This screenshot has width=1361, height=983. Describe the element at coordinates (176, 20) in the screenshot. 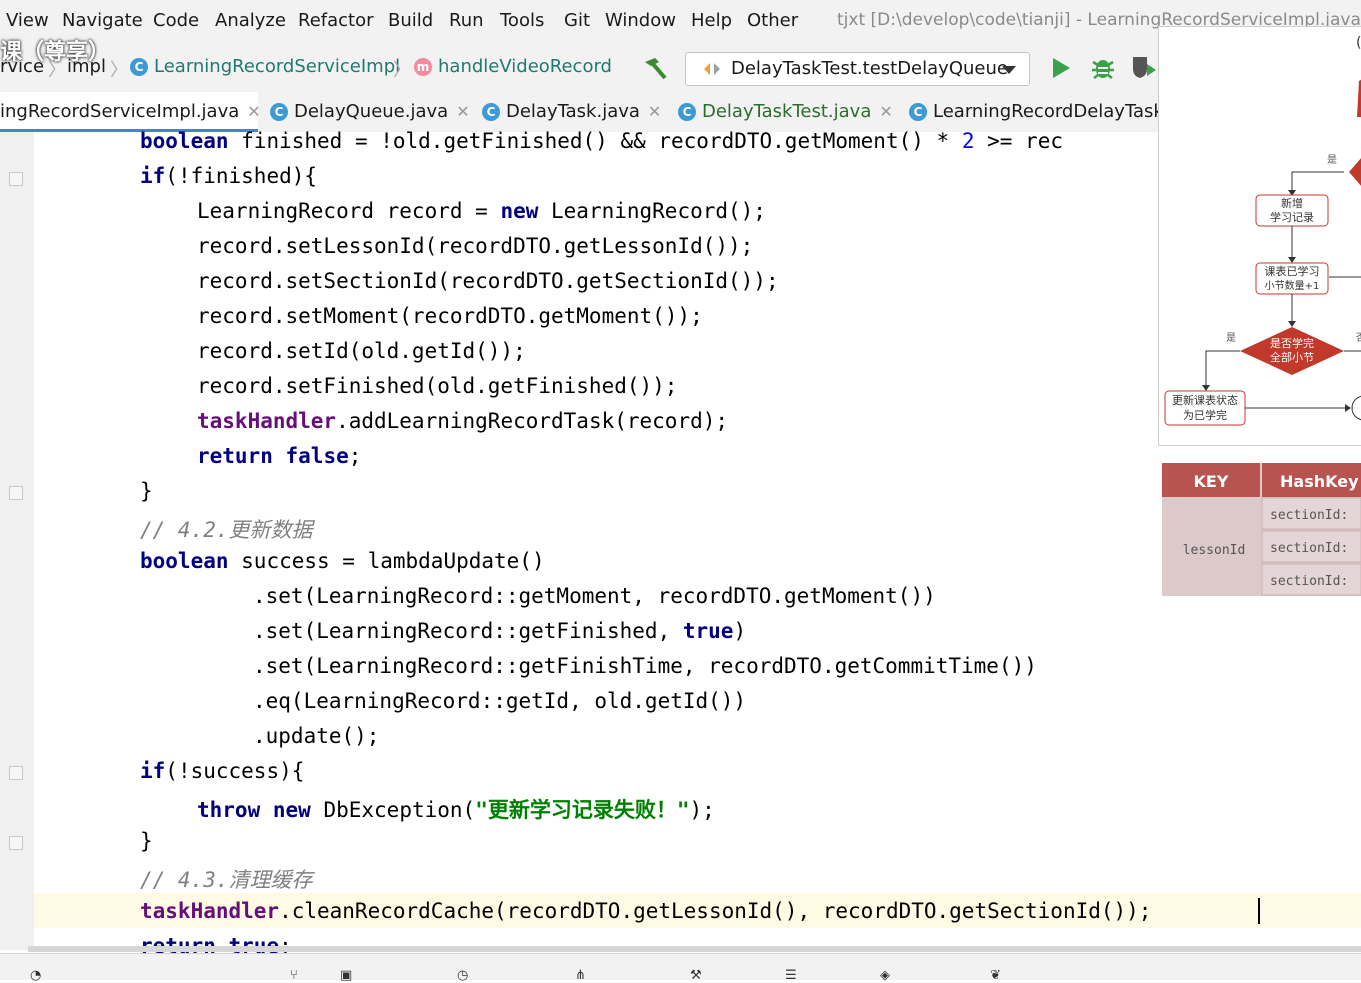

I see `menu-code: Code` at that location.